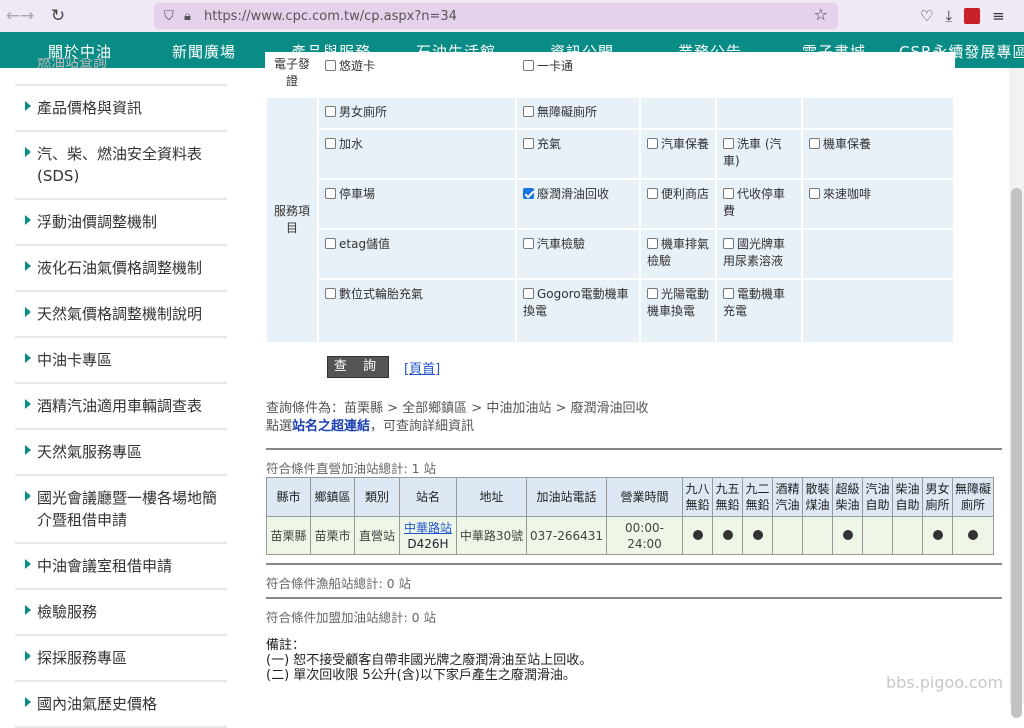 This screenshot has width=1024, height=728. What do you see at coordinates (422, 367) in the screenshot?
I see `page-top-link: [頁首]` at bounding box center [422, 367].